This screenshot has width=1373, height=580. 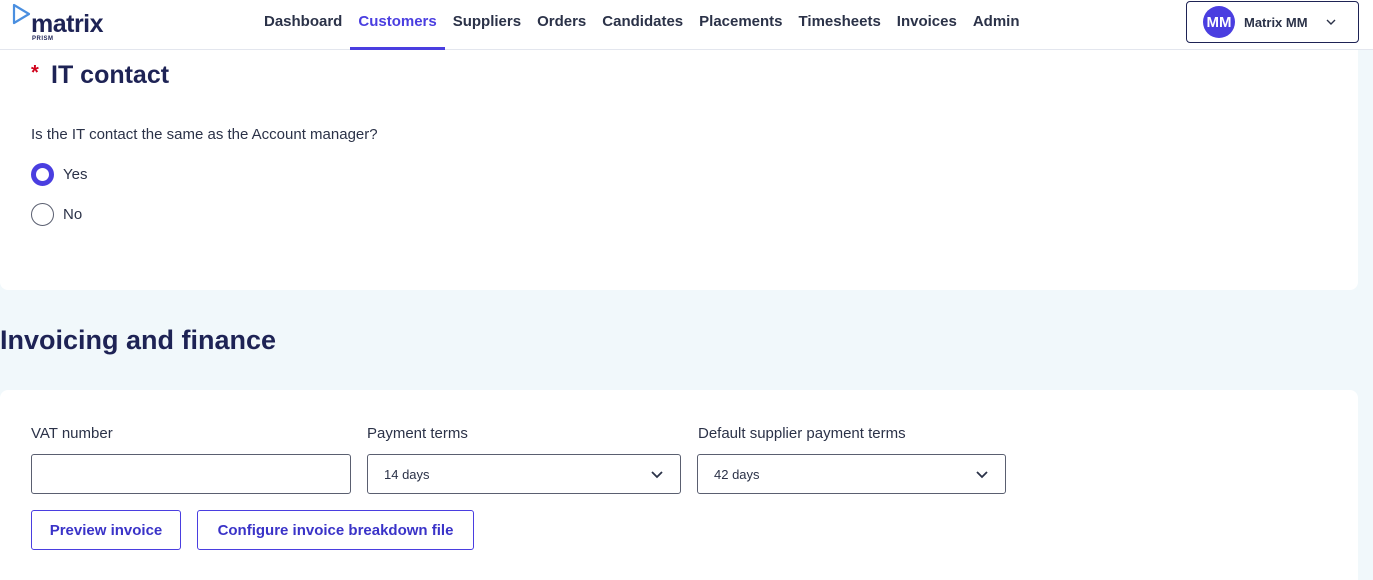 I want to click on payment-terms-select: 14 days, so click(x=524, y=474).